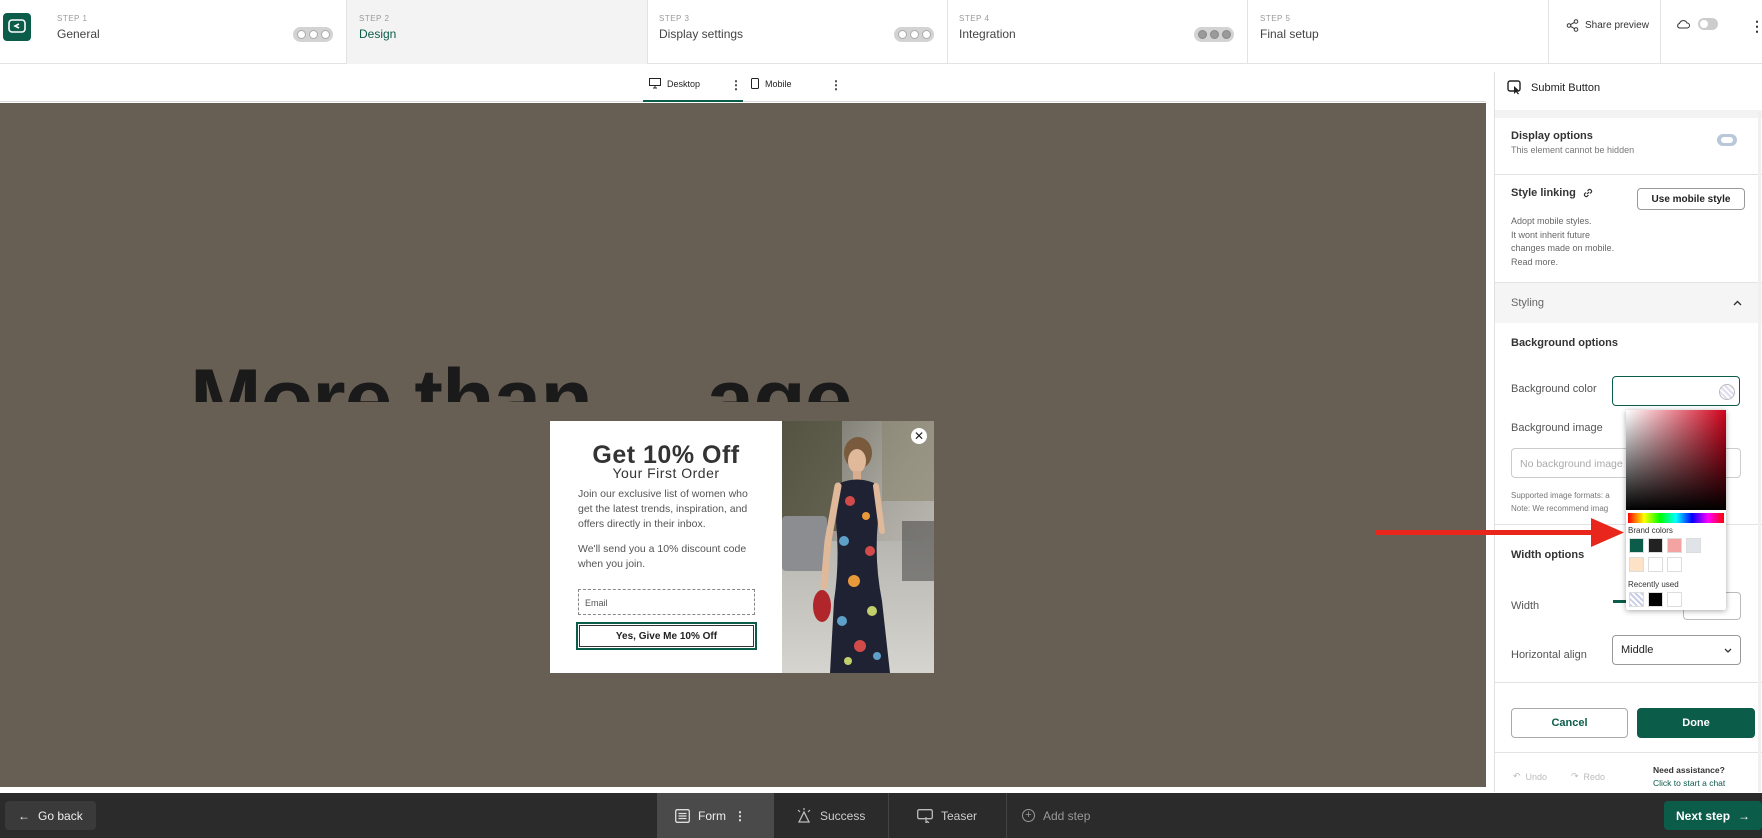  Describe the element at coordinates (666, 473) in the screenshot. I see `popup-subheadline: Your First Order` at that location.